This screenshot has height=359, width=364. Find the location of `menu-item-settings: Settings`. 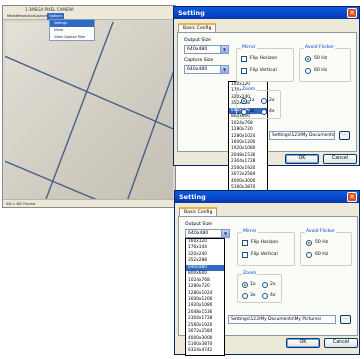

menu-item-settings: Settings is located at coordinates (72, 23).